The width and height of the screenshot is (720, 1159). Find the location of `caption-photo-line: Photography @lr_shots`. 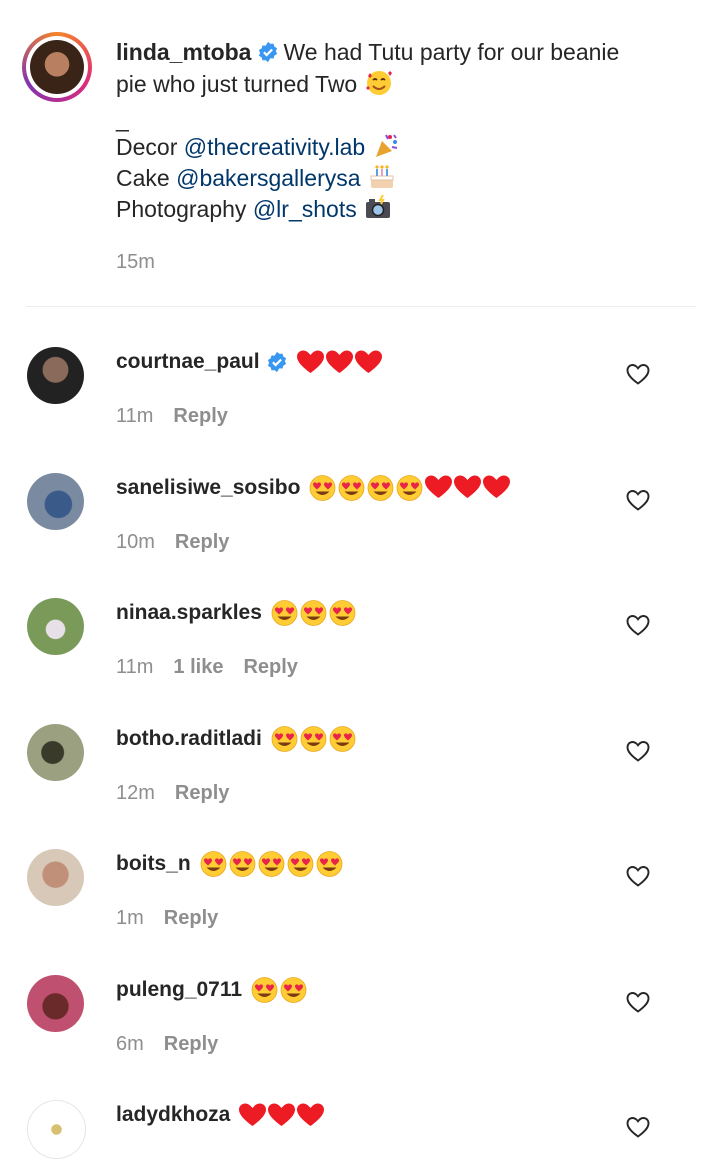

caption-photo-line: Photography @lr_shots is located at coordinates (254, 209).